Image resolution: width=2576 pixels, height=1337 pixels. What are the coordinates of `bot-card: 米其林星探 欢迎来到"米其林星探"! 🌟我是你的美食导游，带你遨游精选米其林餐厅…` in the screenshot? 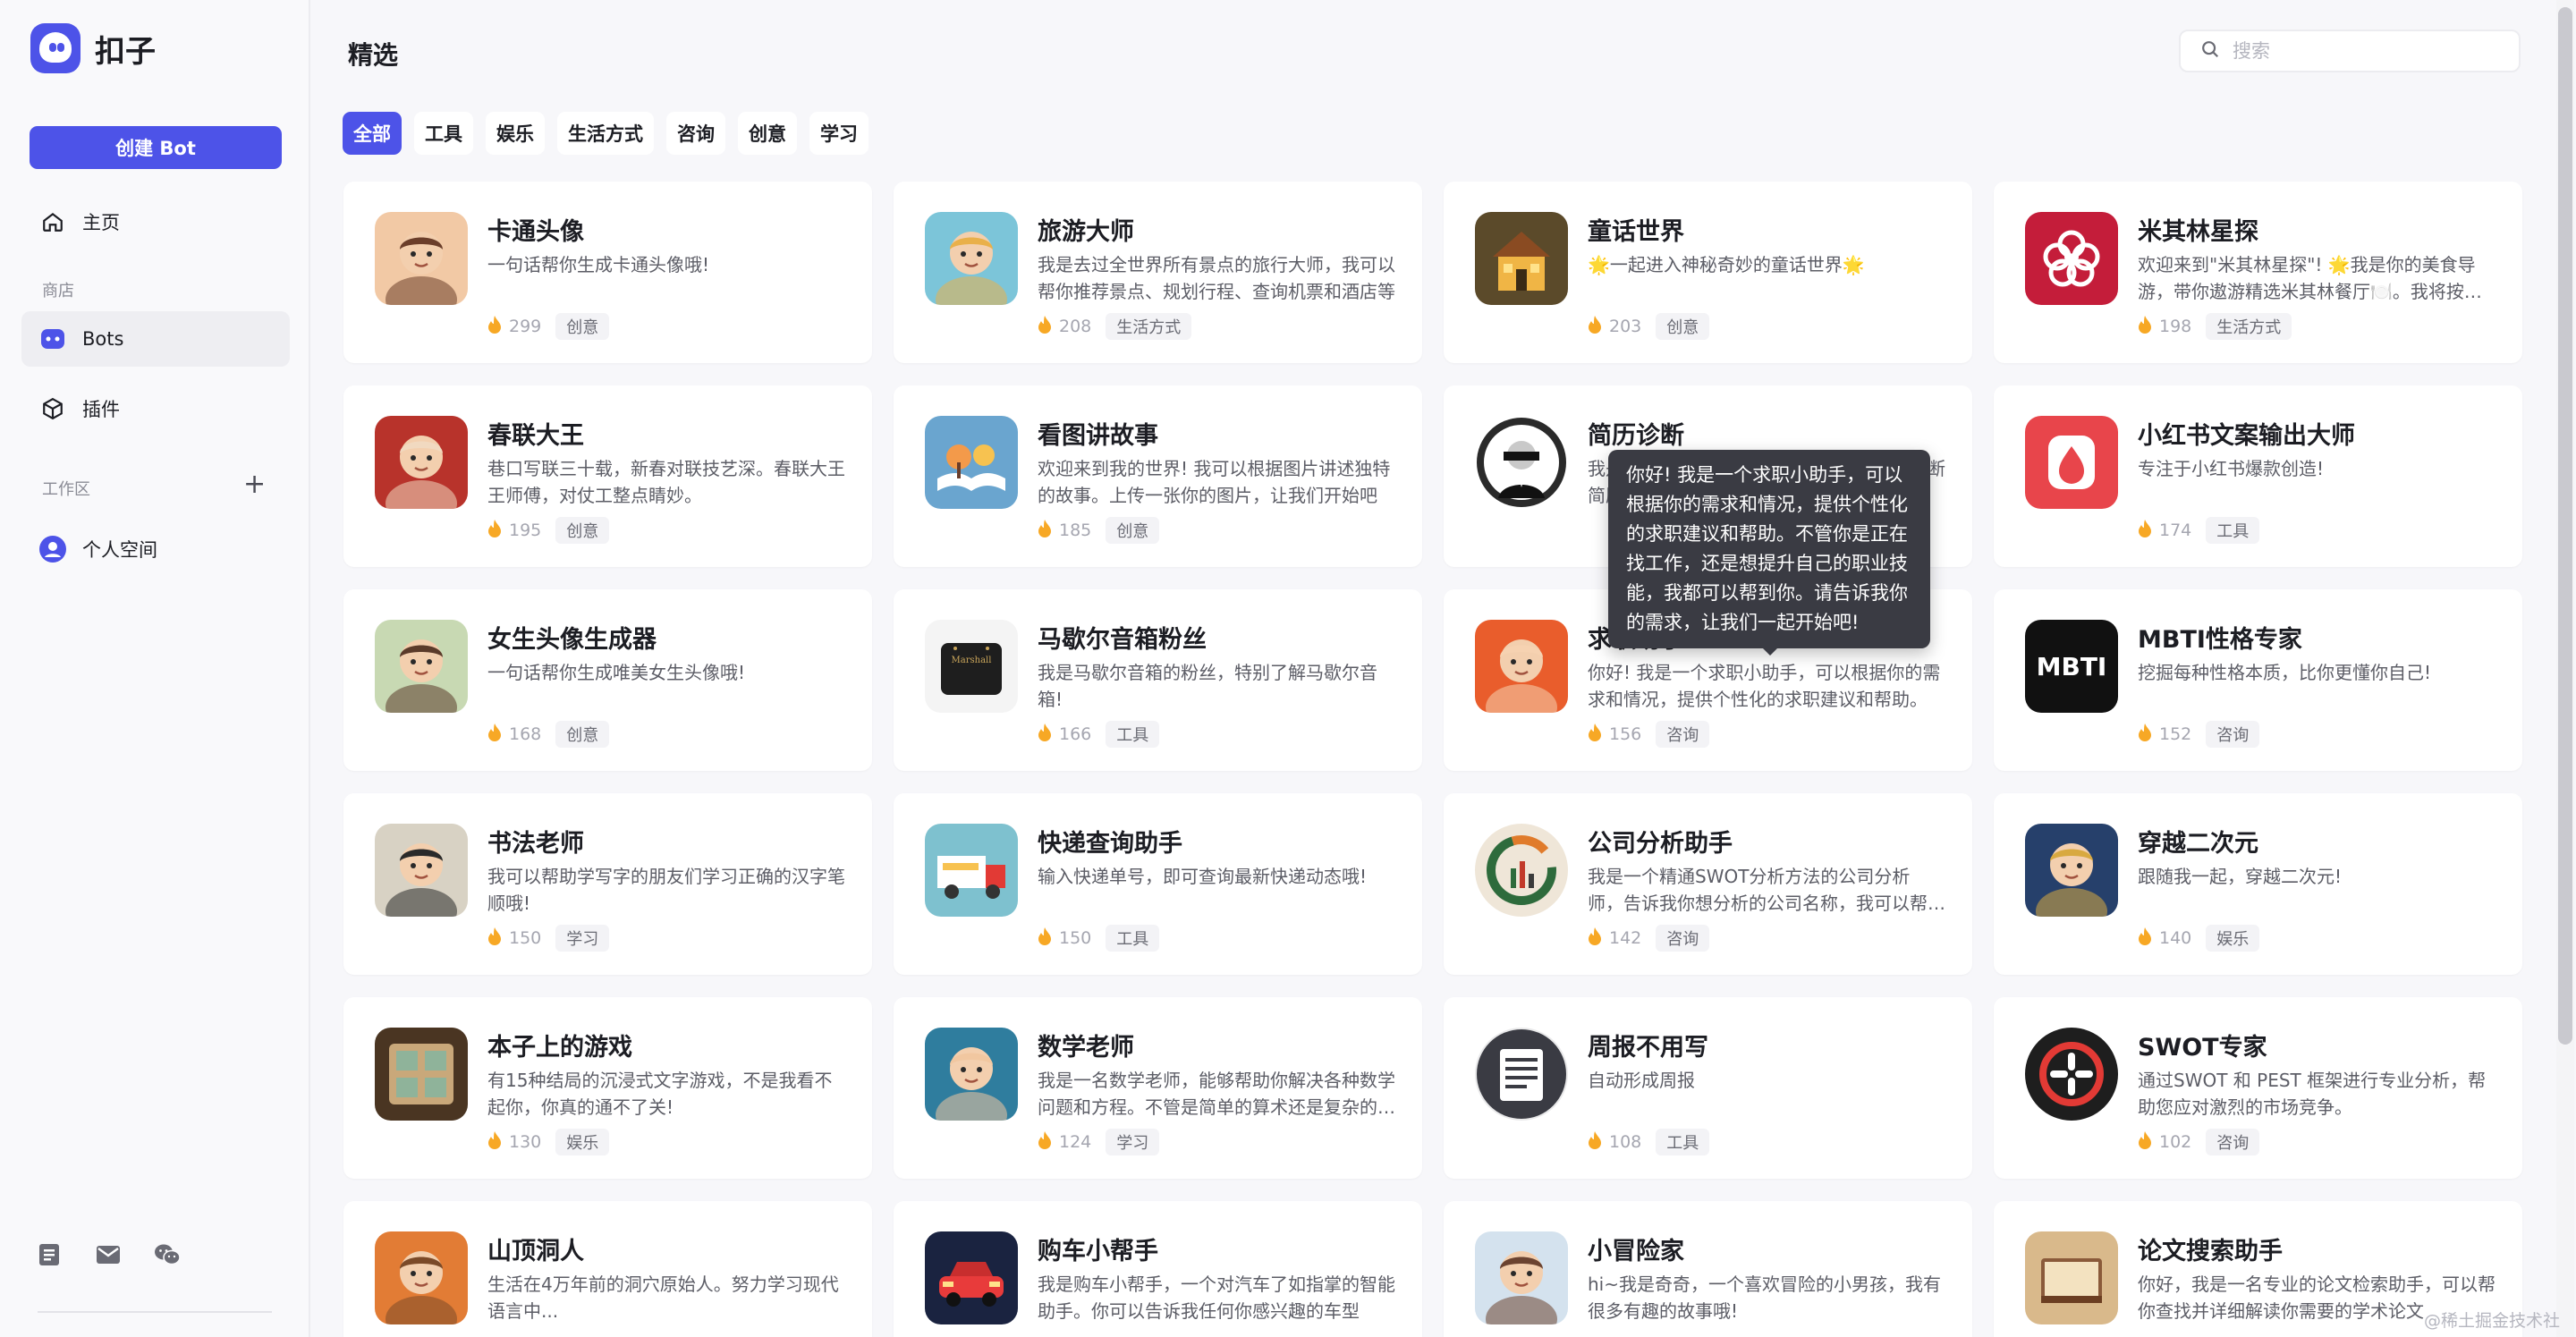 It's located at (2258, 272).